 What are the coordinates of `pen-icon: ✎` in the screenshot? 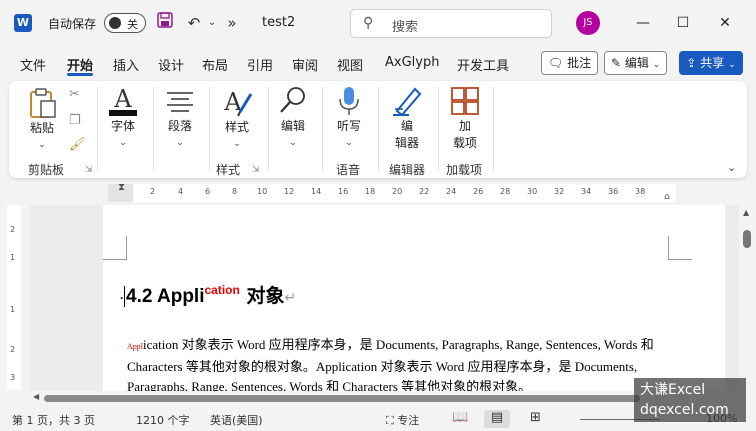 It's located at (616, 63).